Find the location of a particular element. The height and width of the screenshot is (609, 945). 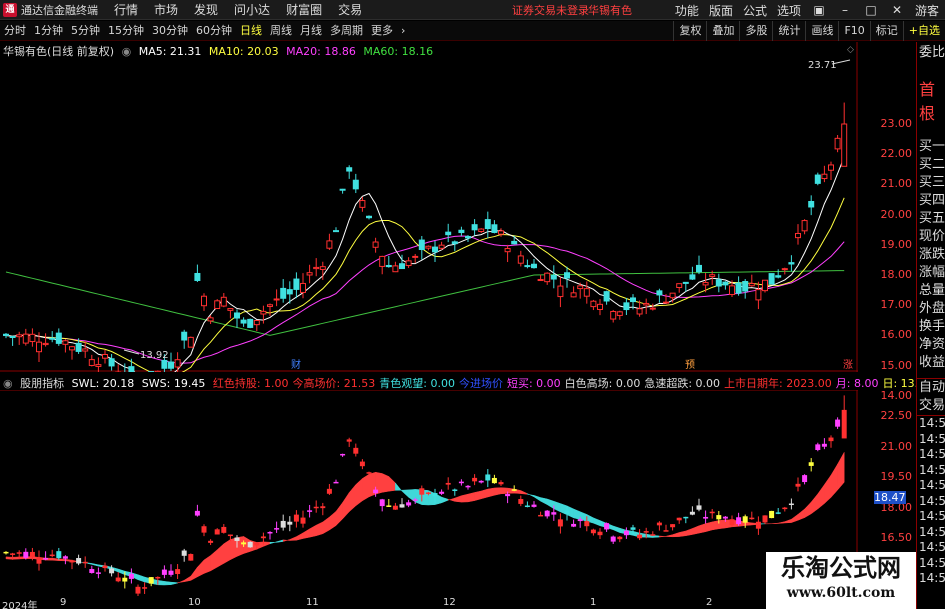

maximize-icon: □ is located at coordinates (871, 10).